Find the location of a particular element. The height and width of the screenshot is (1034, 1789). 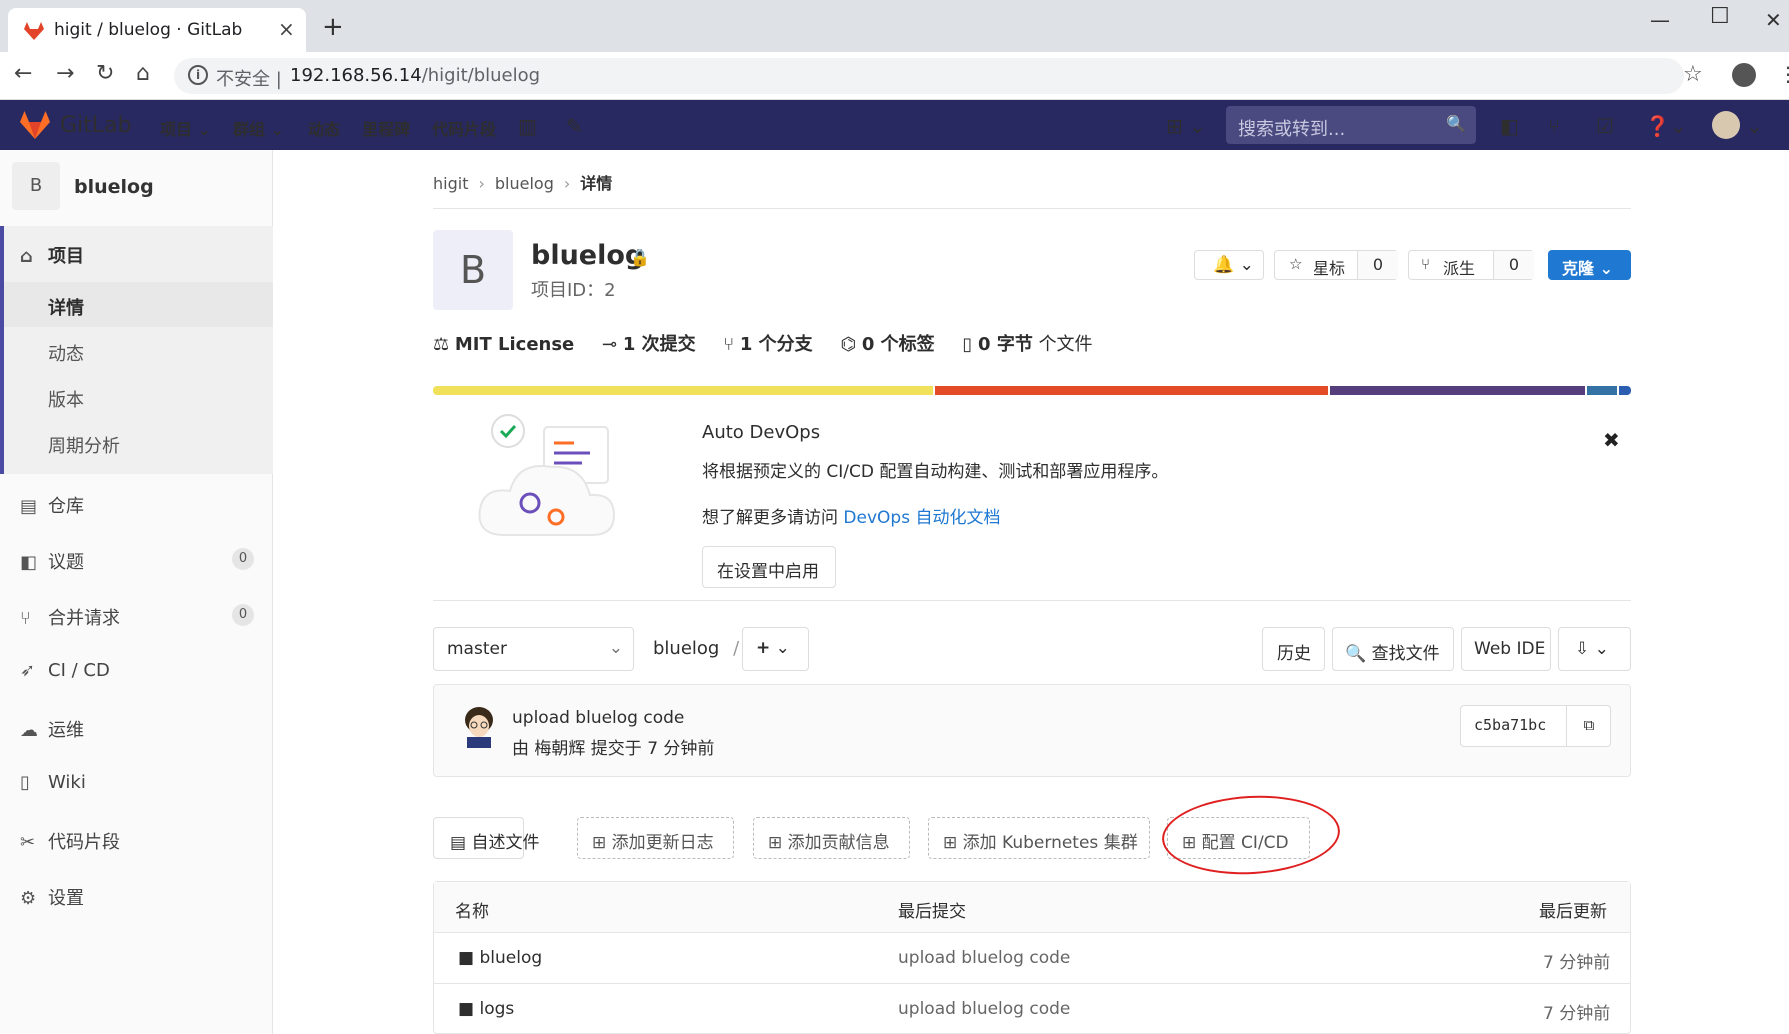

book-icon: ▯ is located at coordinates (25, 782).